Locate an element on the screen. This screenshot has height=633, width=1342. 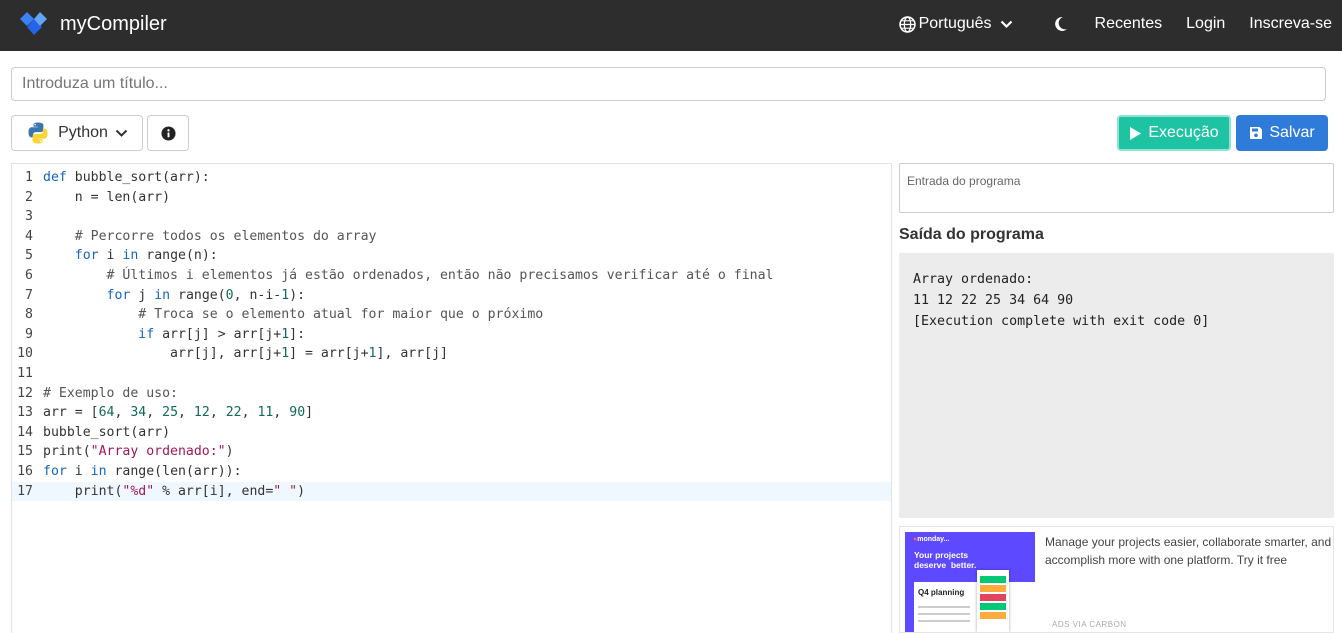
info-icon is located at coordinates (168, 133).